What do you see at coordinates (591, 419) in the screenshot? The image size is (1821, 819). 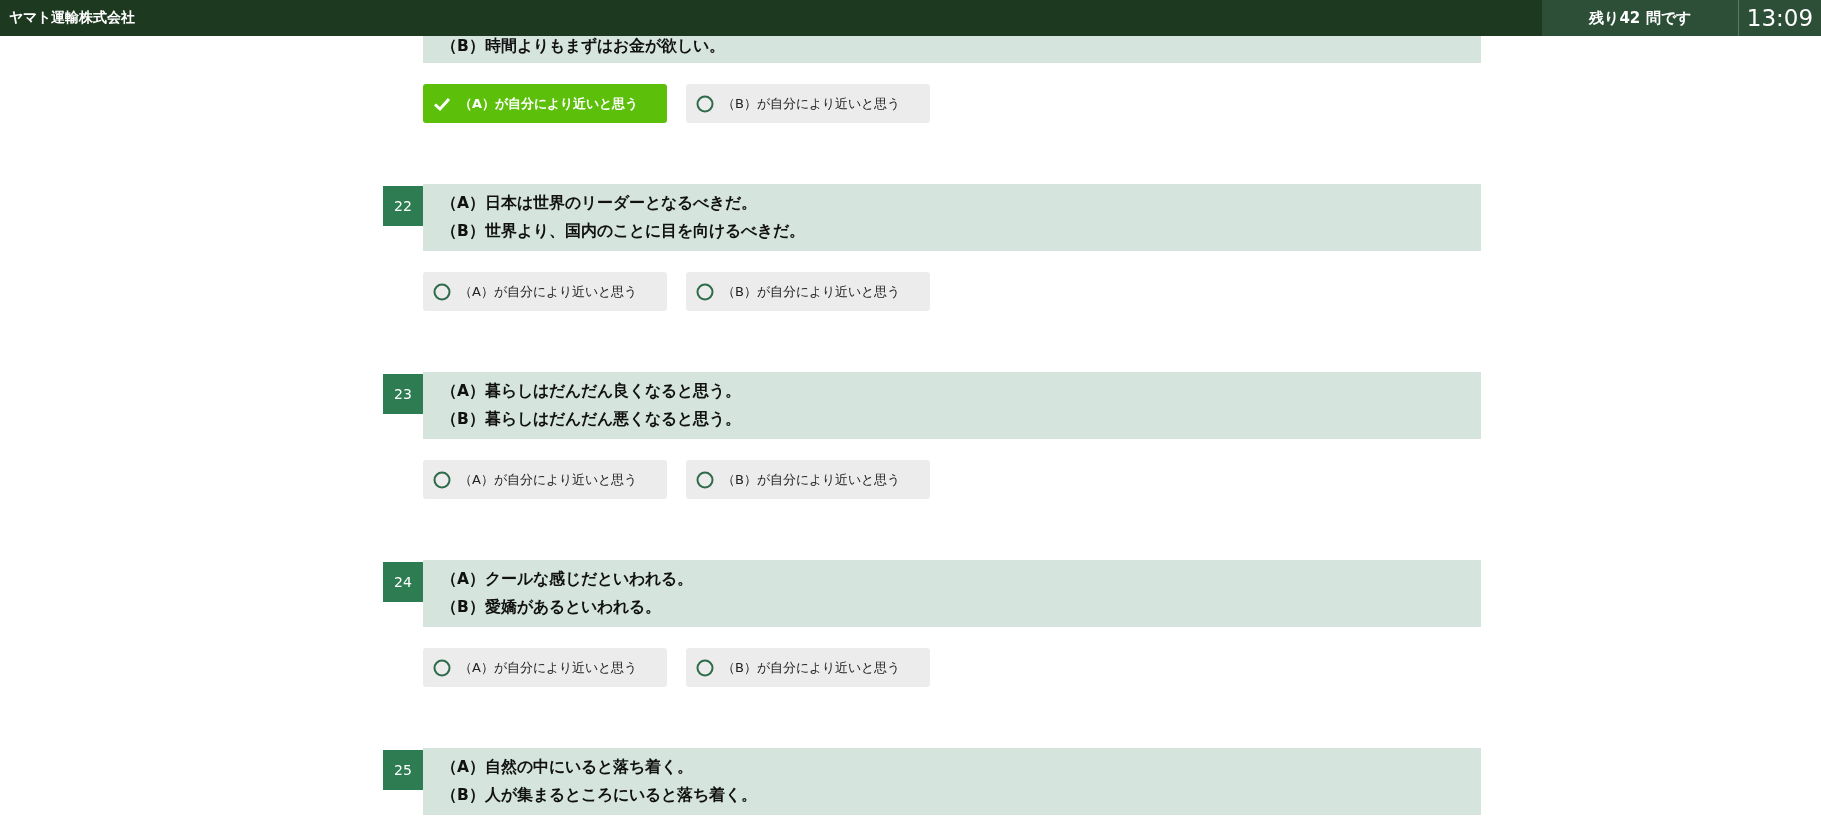 I see `statement-text: （B）暮らしはだんだん悪くなると思う。` at bounding box center [591, 419].